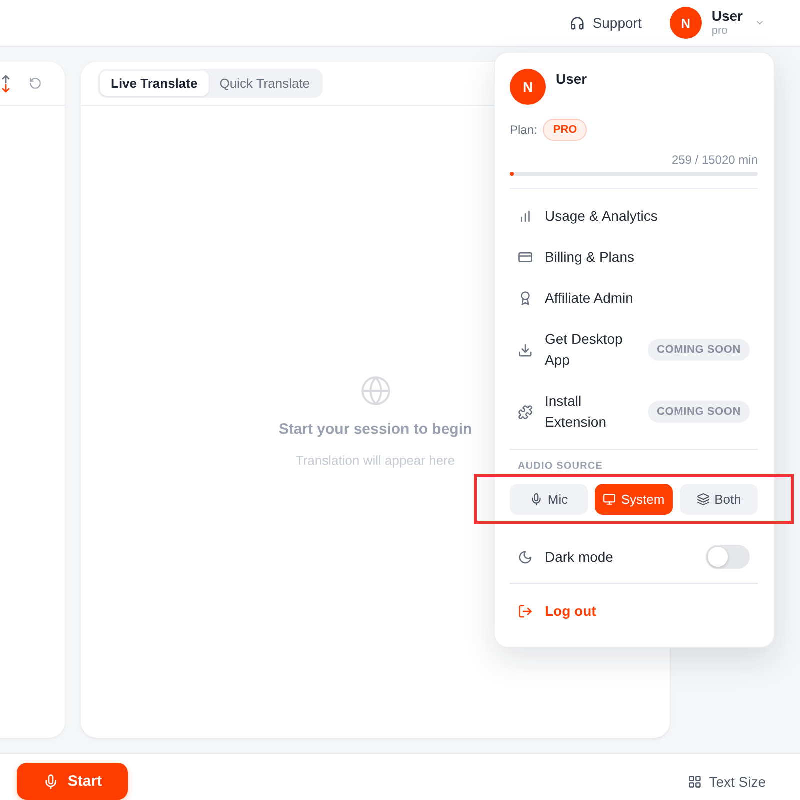  I want to click on puzzle-piece-icon, so click(525, 412).